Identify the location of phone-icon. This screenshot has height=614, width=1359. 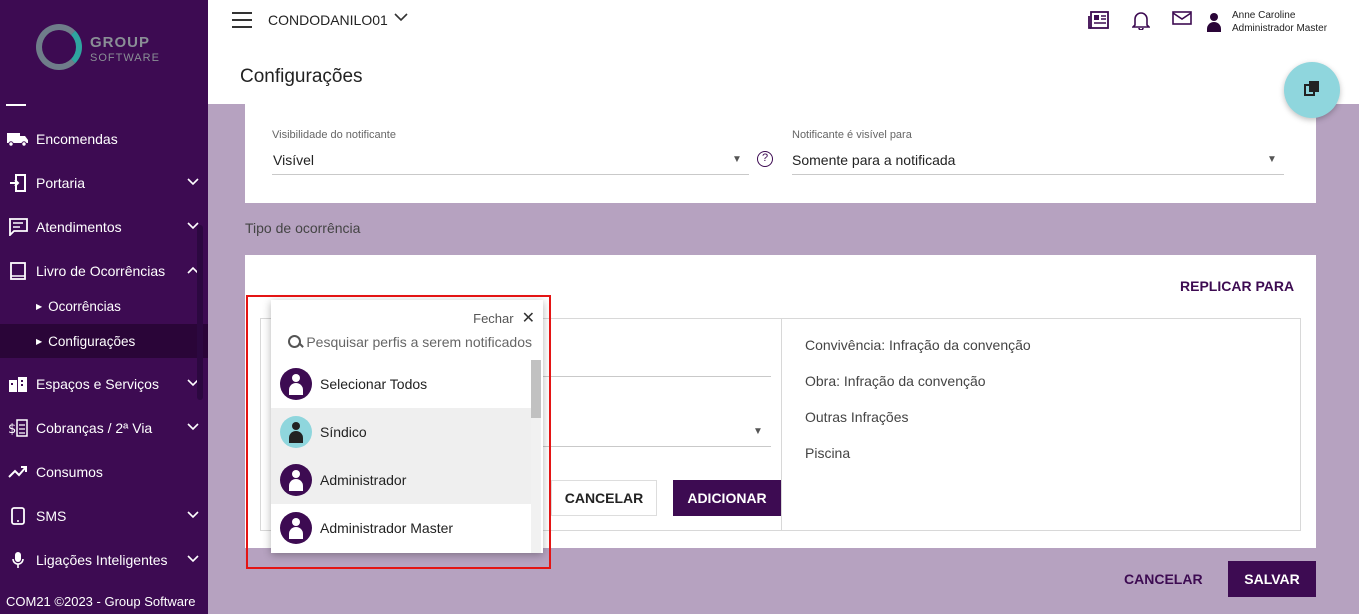
(18, 516).